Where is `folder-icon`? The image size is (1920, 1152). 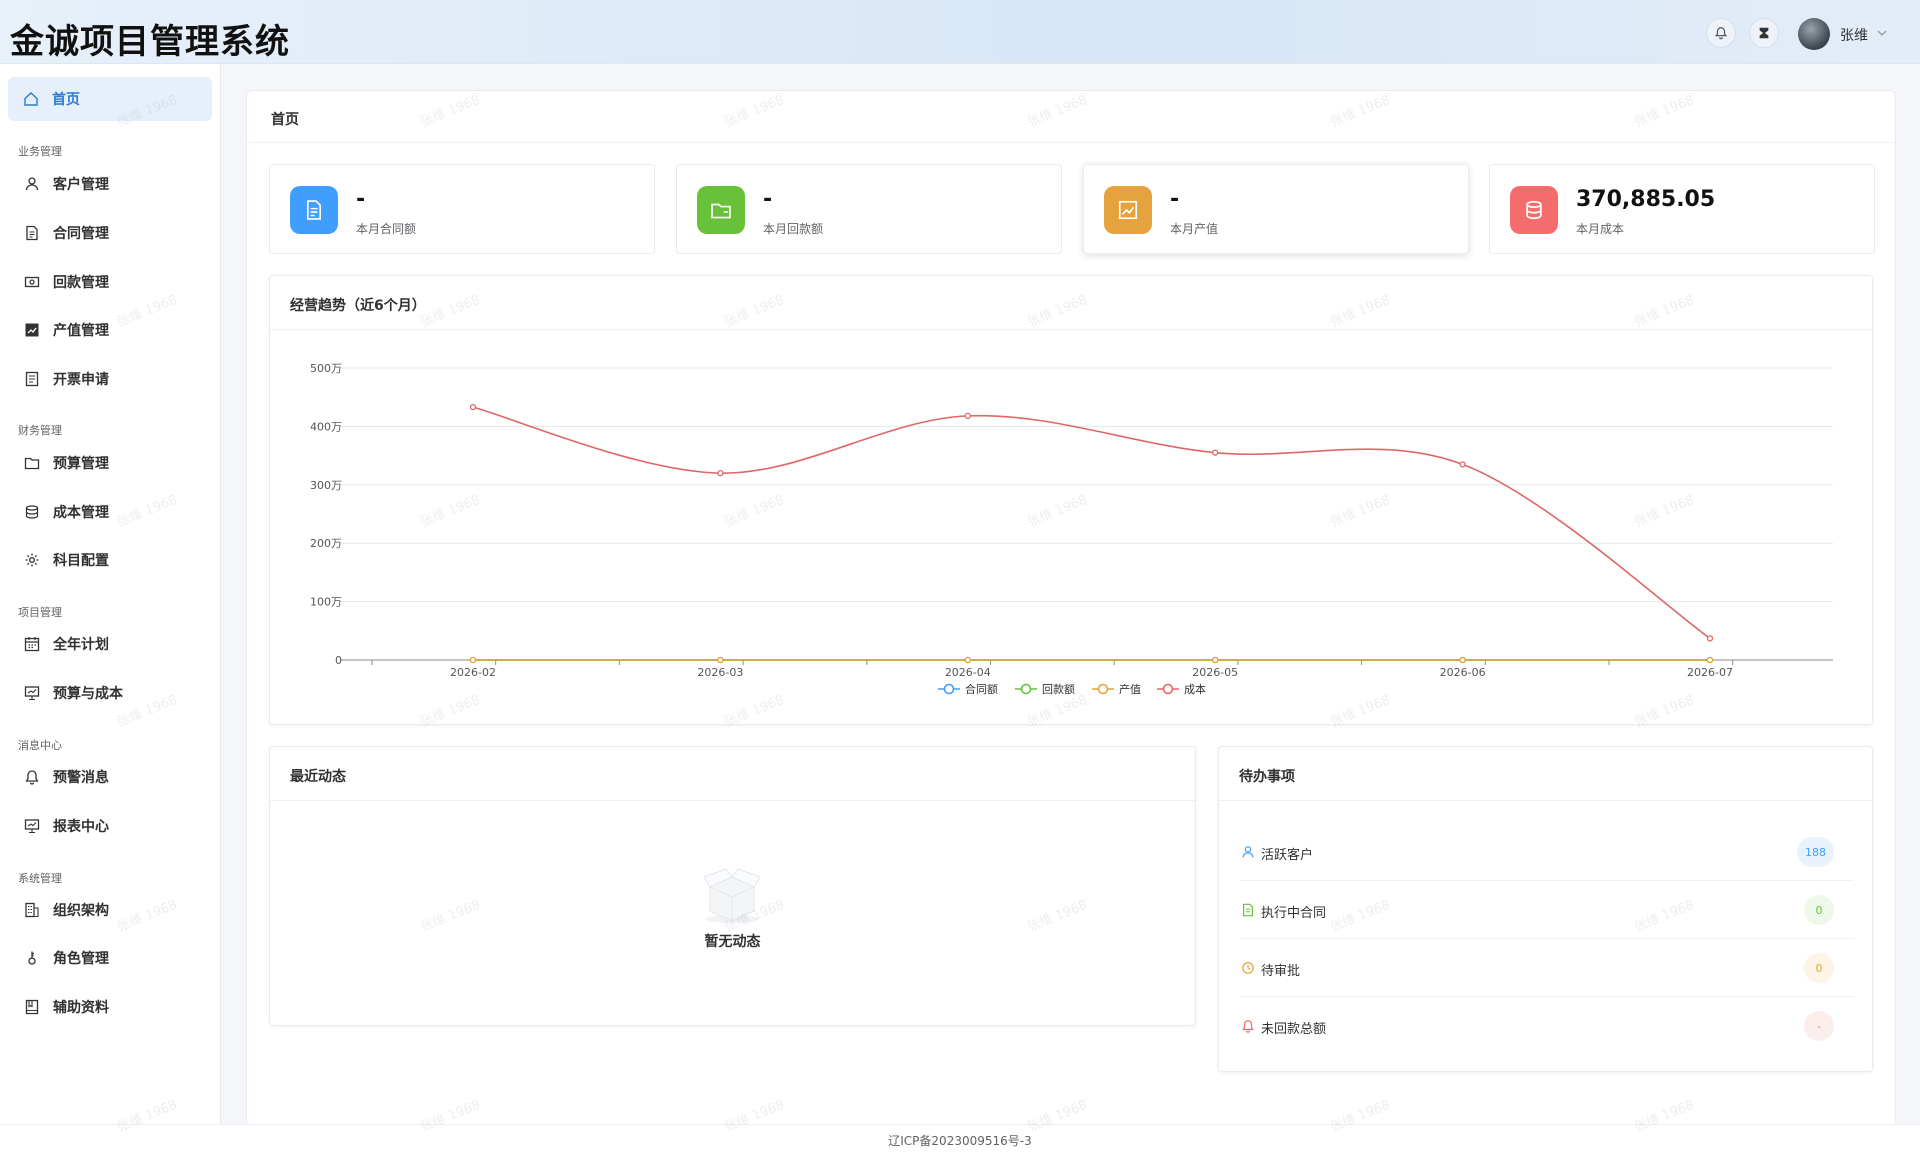
folder-icon is located at coordinates (32, 463).